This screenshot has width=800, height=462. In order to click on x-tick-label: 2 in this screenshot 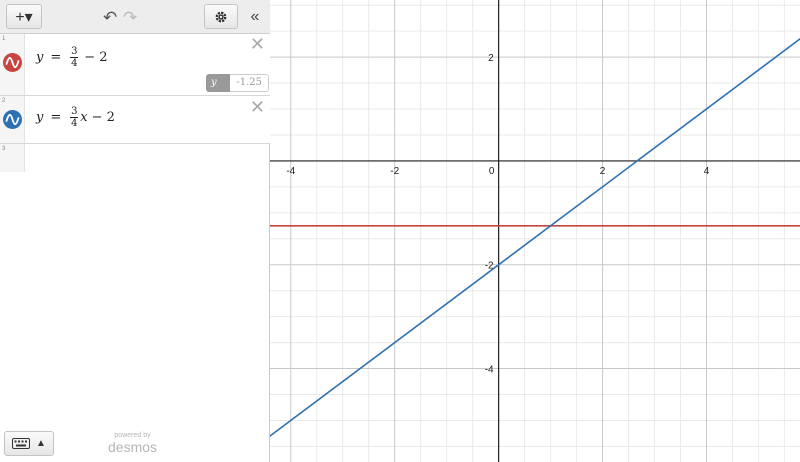, I will do `click(603, 171)`.